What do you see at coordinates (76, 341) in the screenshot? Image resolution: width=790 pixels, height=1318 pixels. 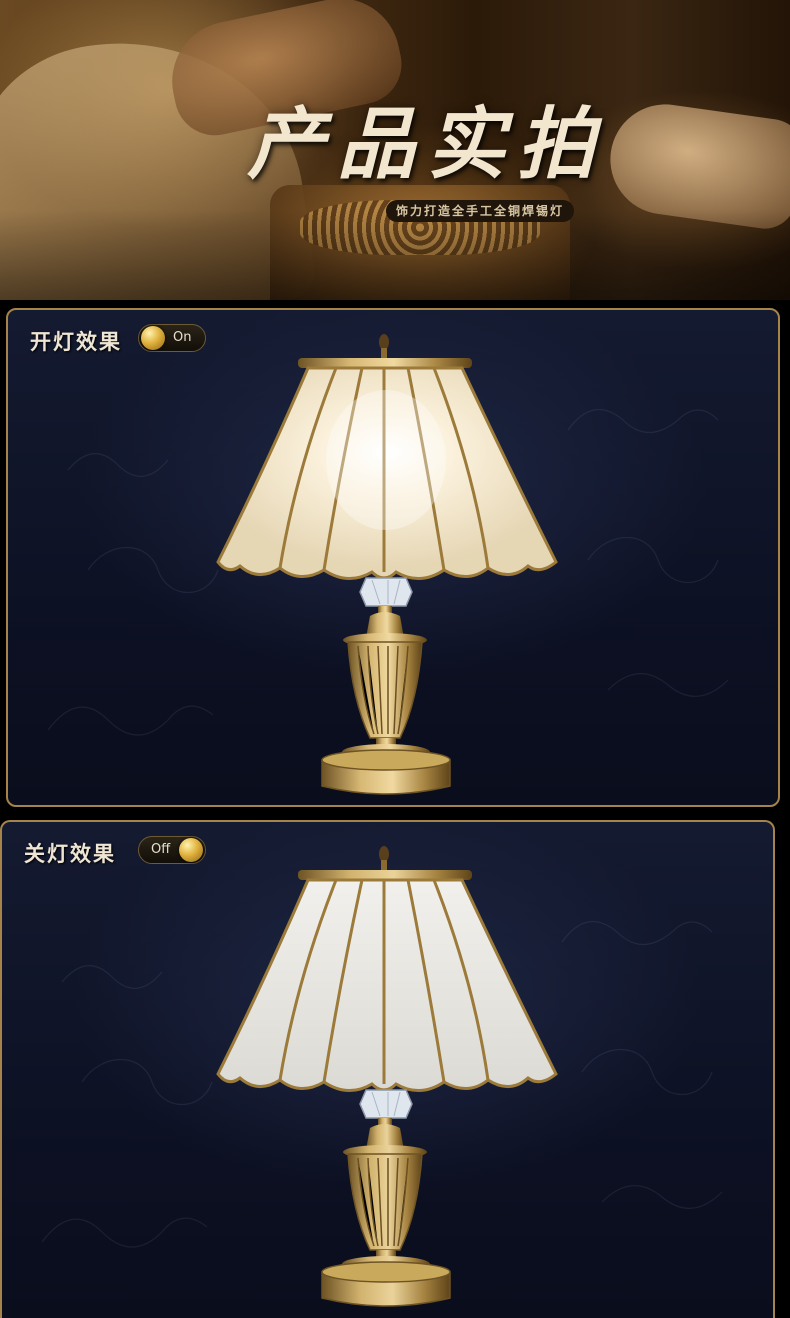 I see `light-on-label: 开灯效果` at bounding box center [76, 341].